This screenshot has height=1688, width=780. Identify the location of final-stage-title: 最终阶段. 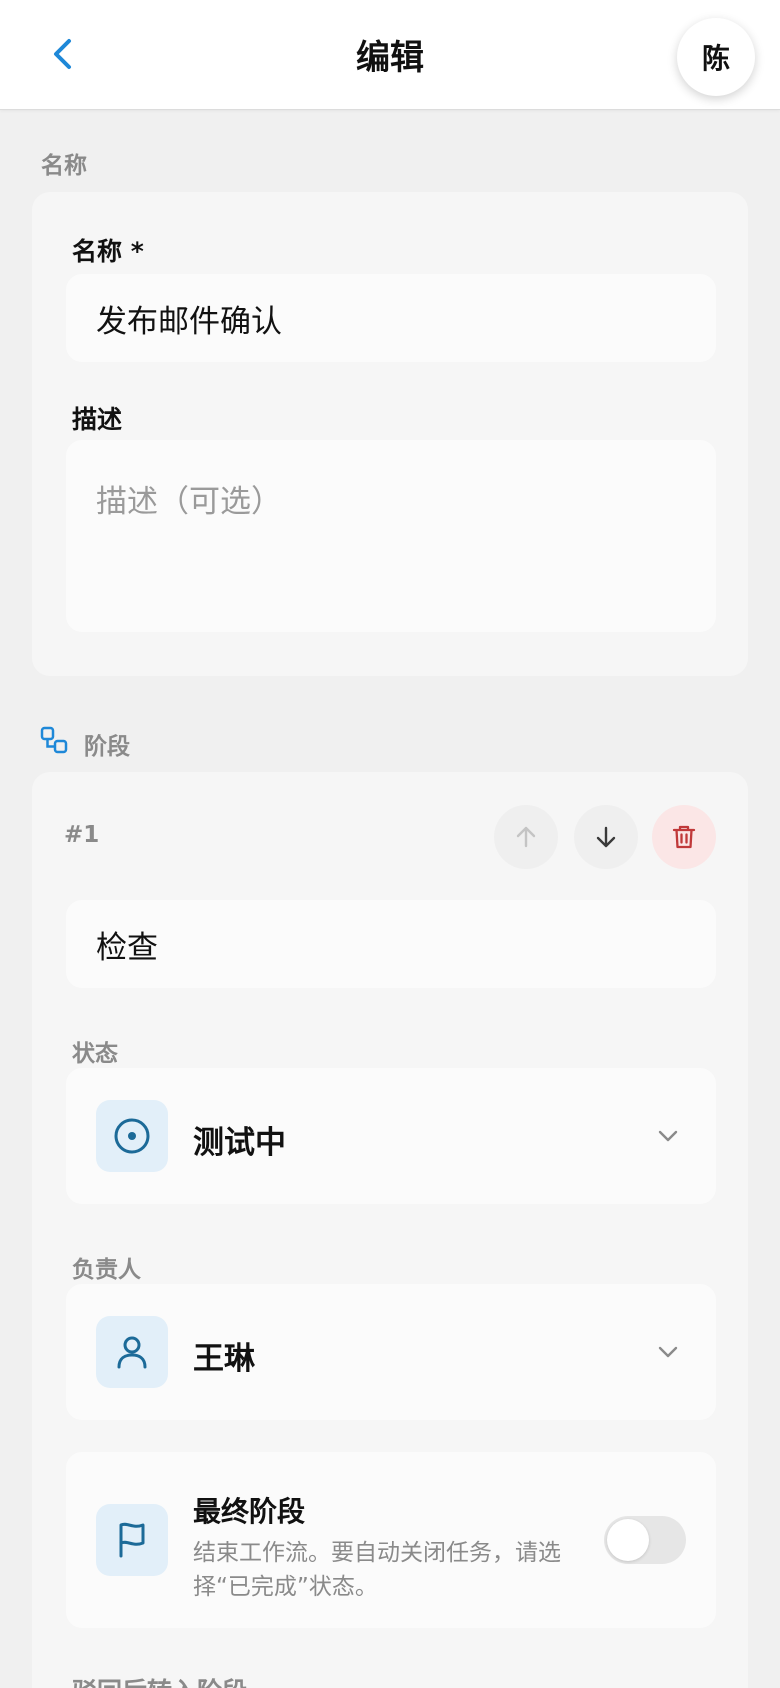
(249, 1511).